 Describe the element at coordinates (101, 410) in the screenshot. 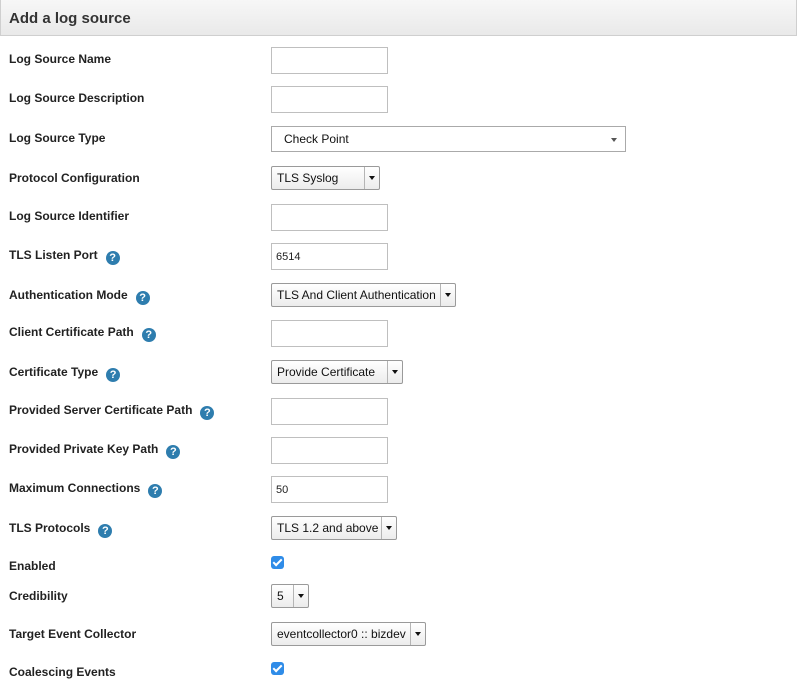

I see `provided-server-certificate-path-label-text: Provided Server Certificate Path` at that location.